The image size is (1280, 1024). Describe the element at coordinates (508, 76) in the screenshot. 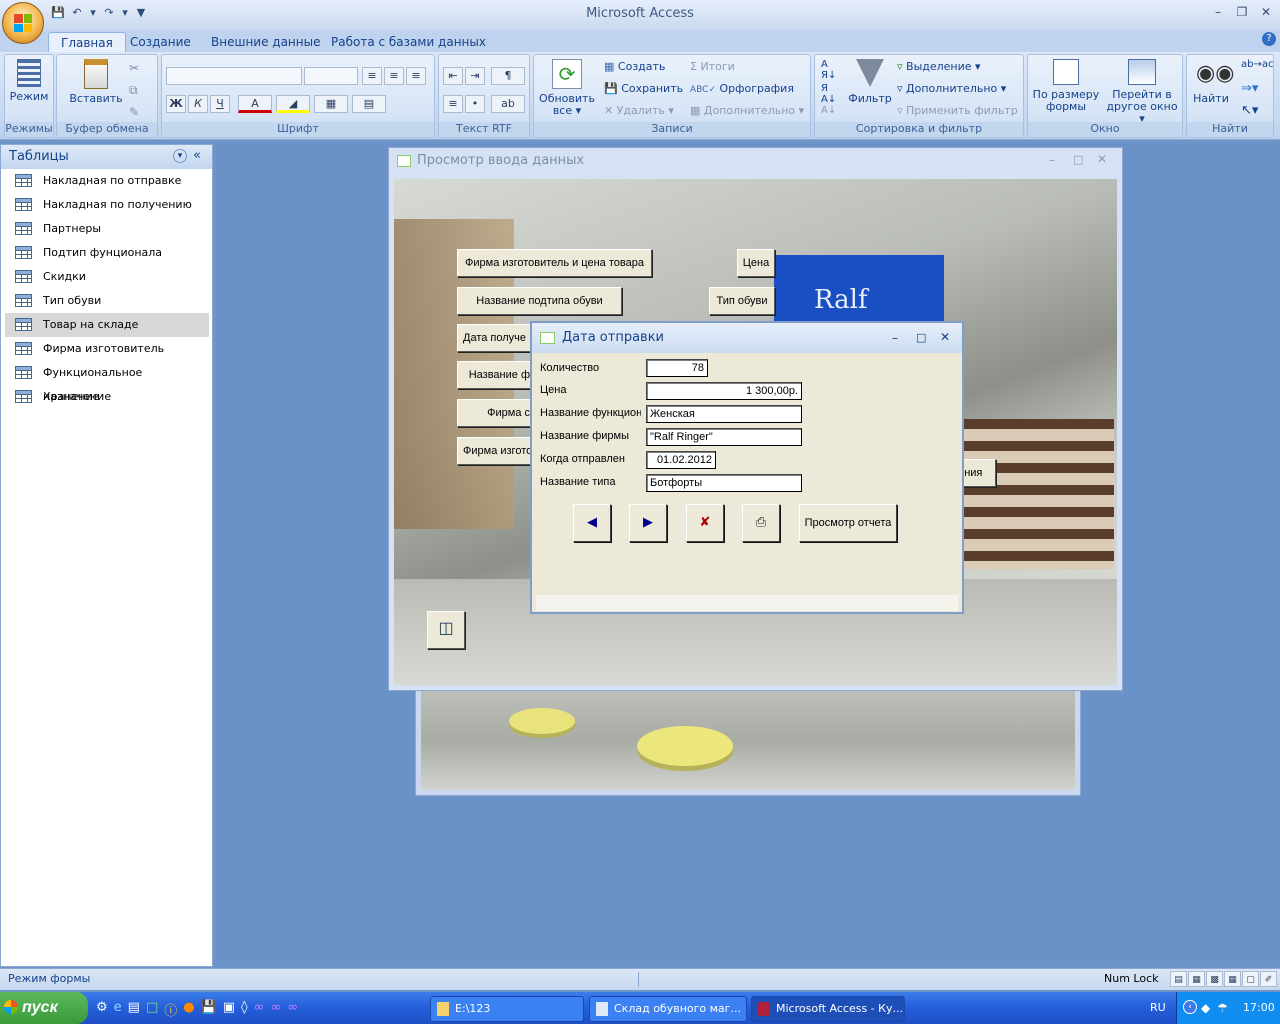

I see `paragraph-icon: ¶` at that location.